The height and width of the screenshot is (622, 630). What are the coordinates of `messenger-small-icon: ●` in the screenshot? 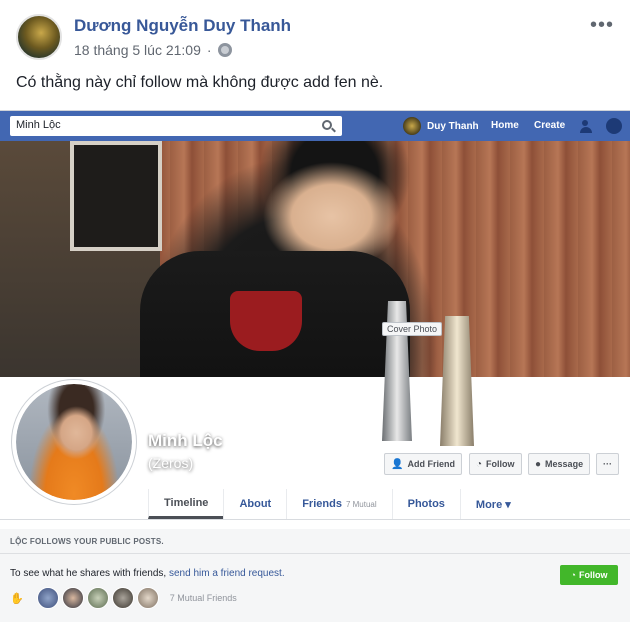 It's located at (538, 464).